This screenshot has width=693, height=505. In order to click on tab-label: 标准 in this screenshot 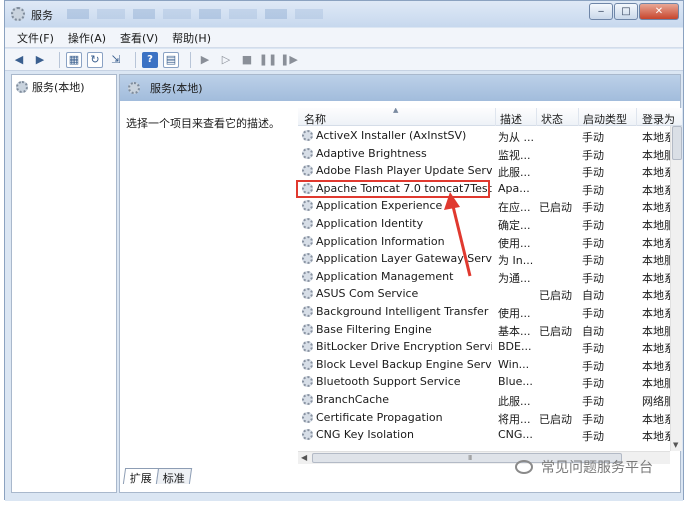, I will do `click(173, 478)`.